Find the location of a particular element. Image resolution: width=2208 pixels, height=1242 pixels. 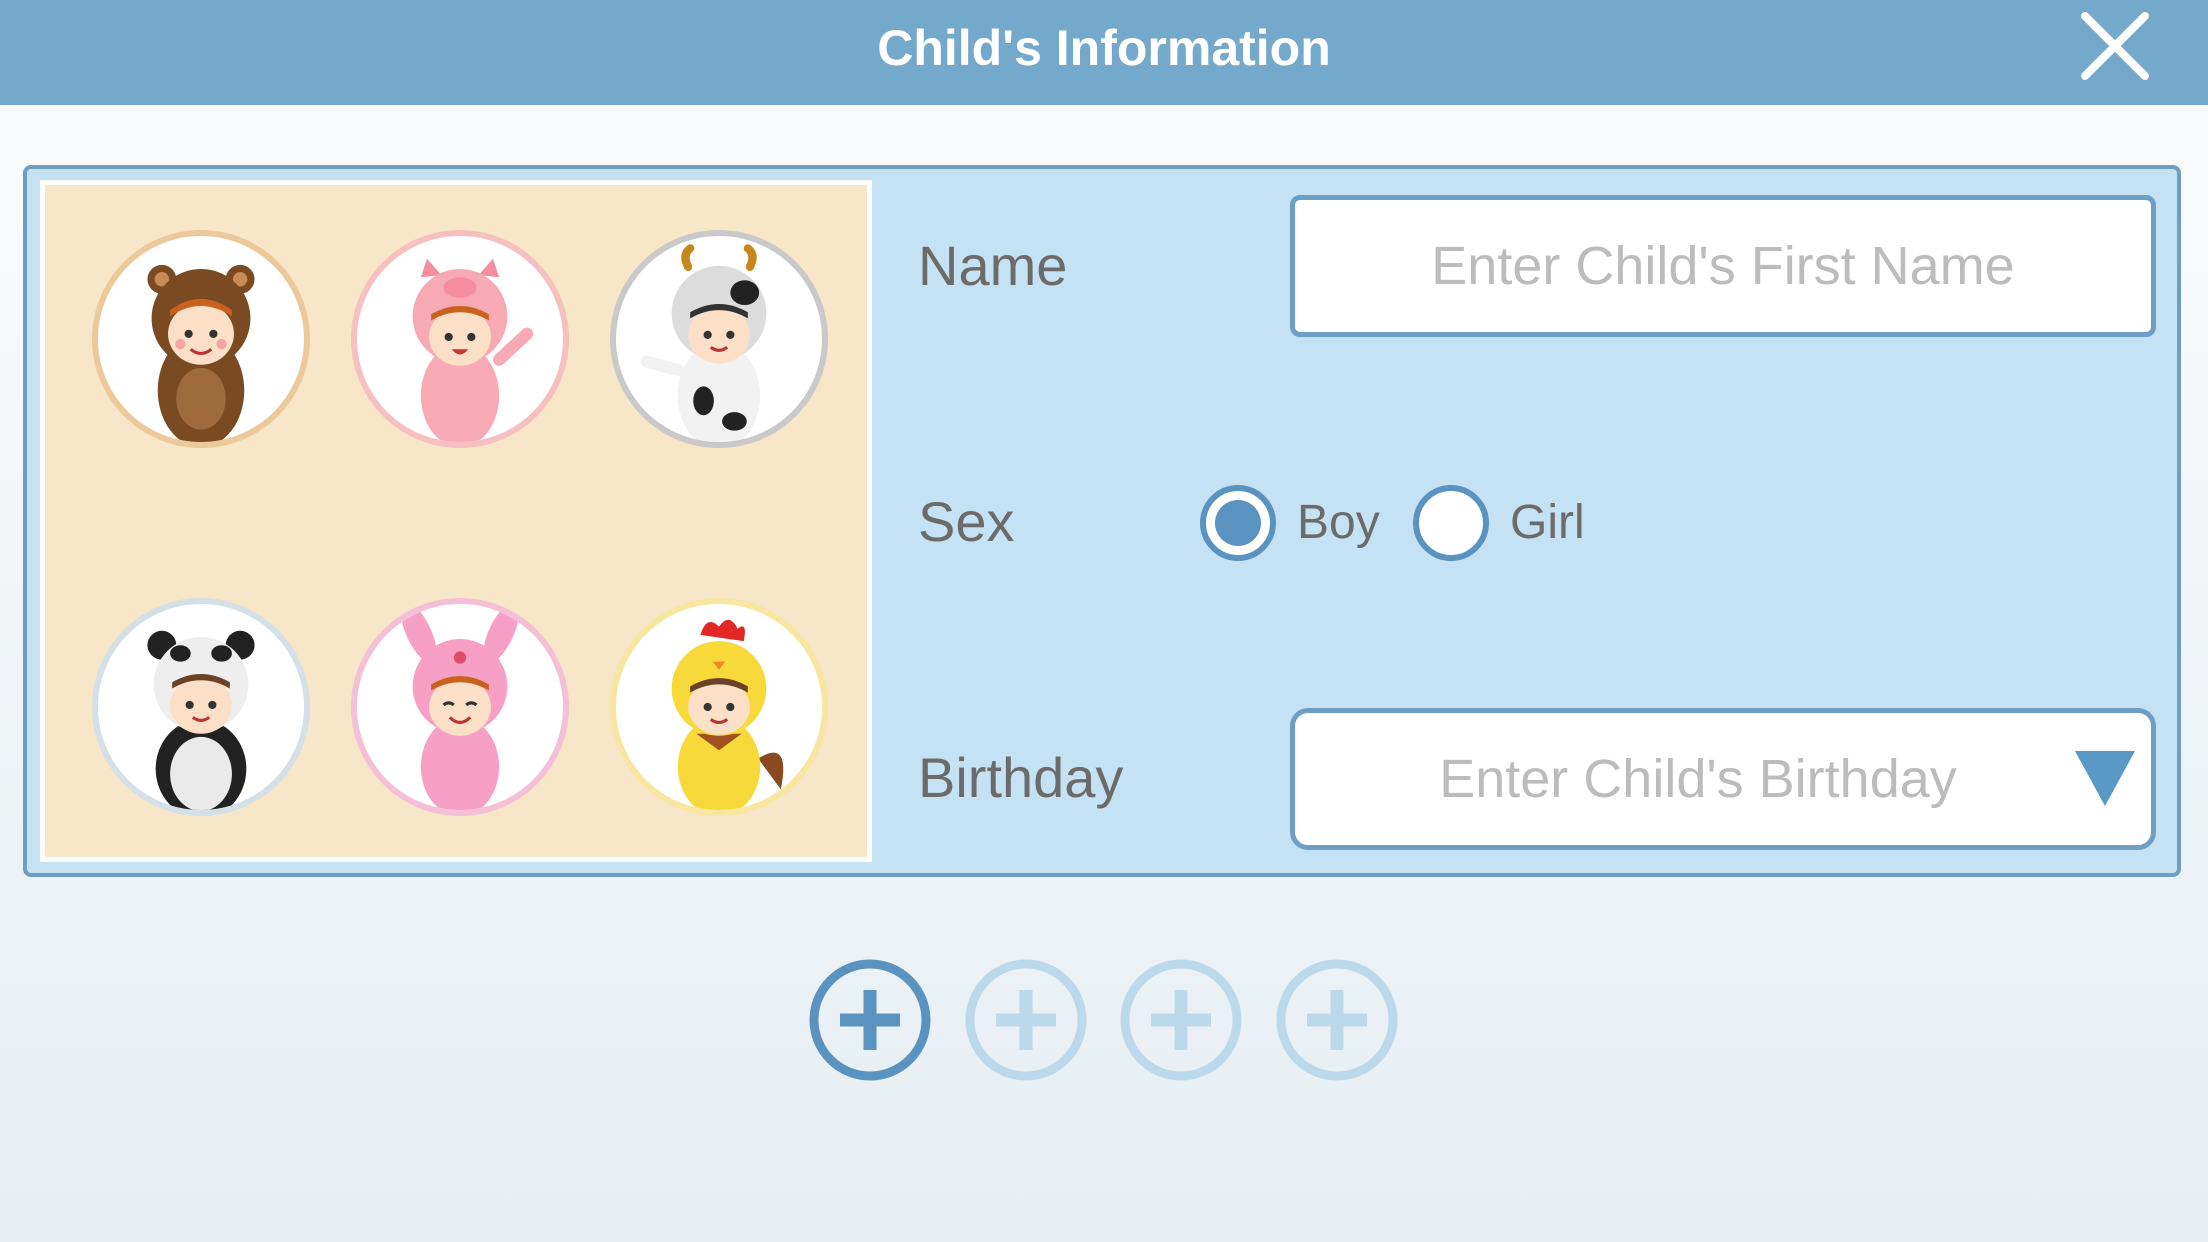

close-icon is located at coordinates (2115, 46).